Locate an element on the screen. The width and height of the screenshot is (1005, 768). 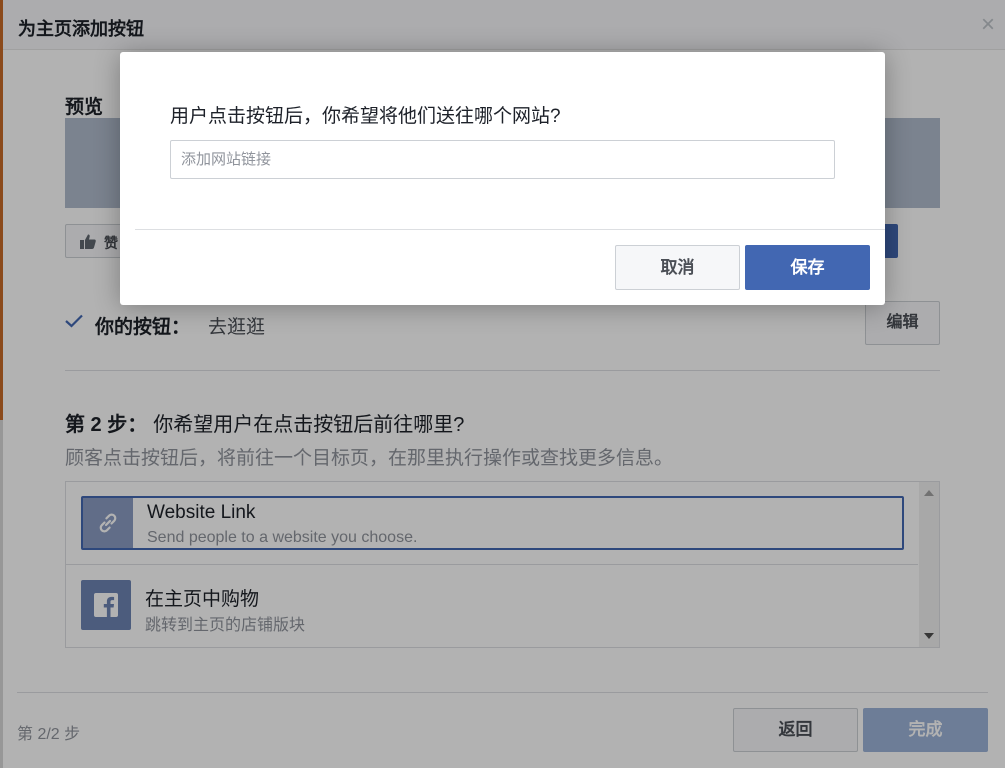
cancel-button: 取消 is located at coordinates (677, 267).